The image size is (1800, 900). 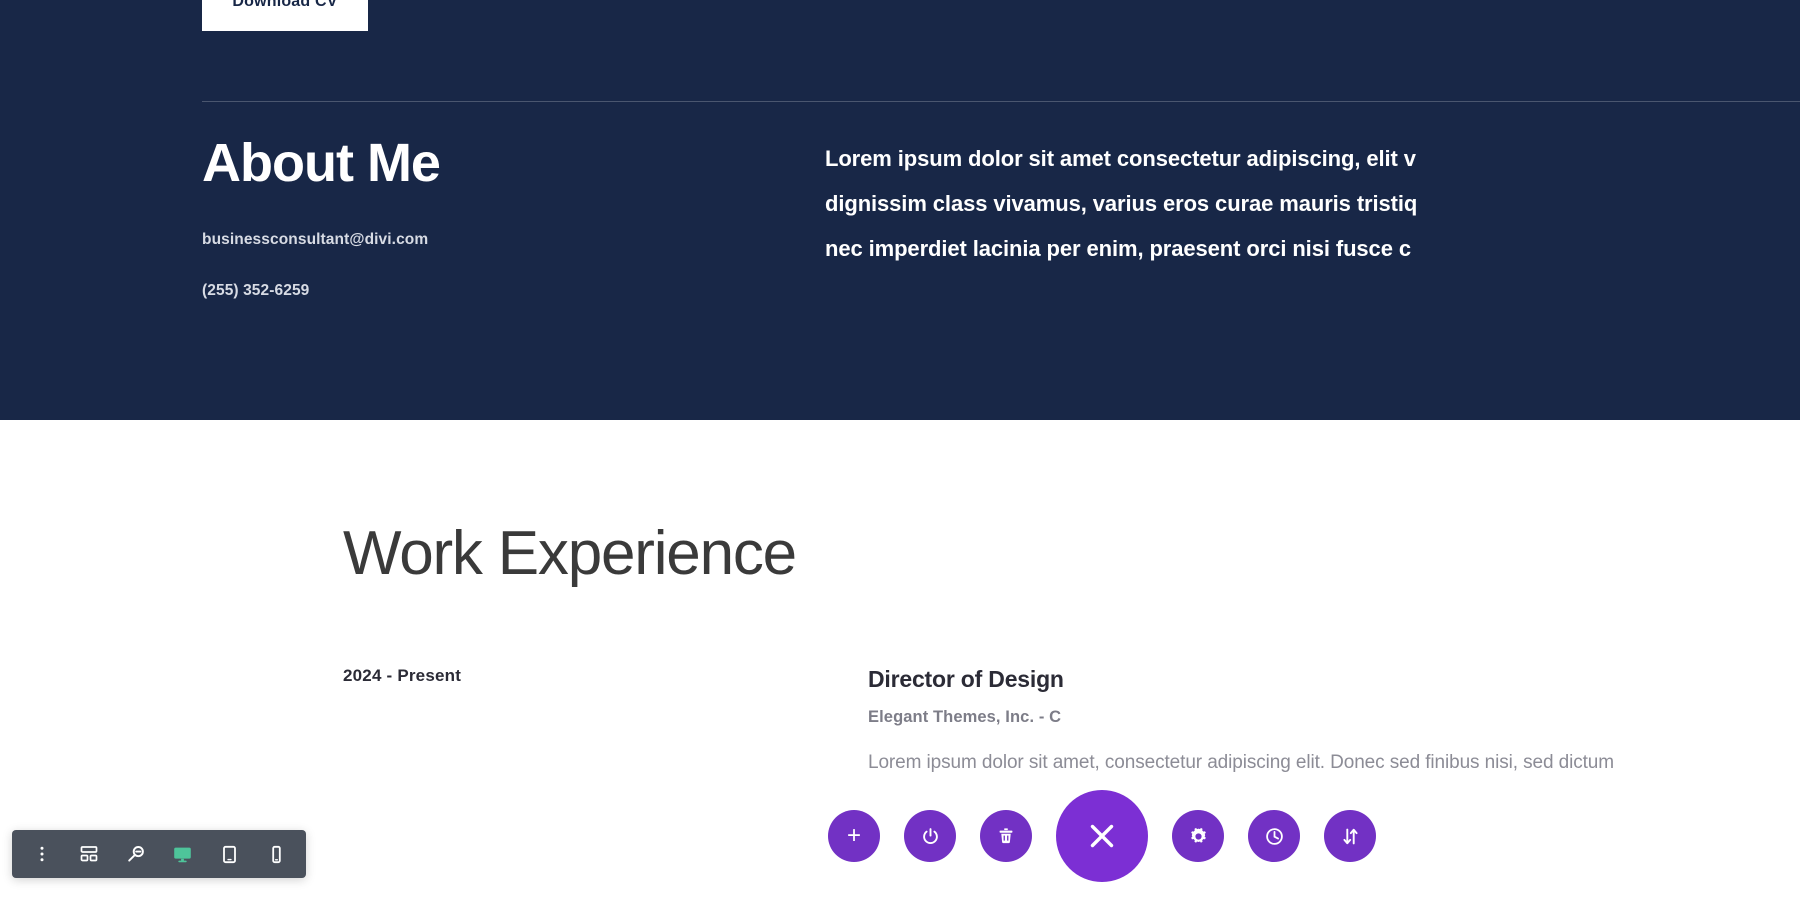 I want to click on clock-icon, so click(x=1274, y=836).